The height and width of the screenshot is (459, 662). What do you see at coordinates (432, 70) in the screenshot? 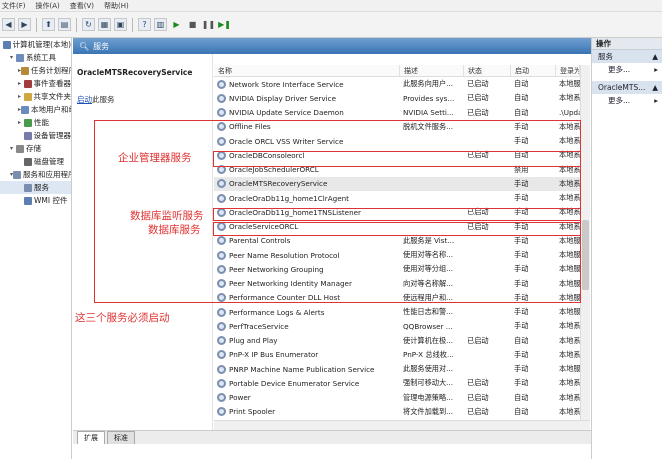
I see `column-header-description: 描述` at bounding box center [432, 70].